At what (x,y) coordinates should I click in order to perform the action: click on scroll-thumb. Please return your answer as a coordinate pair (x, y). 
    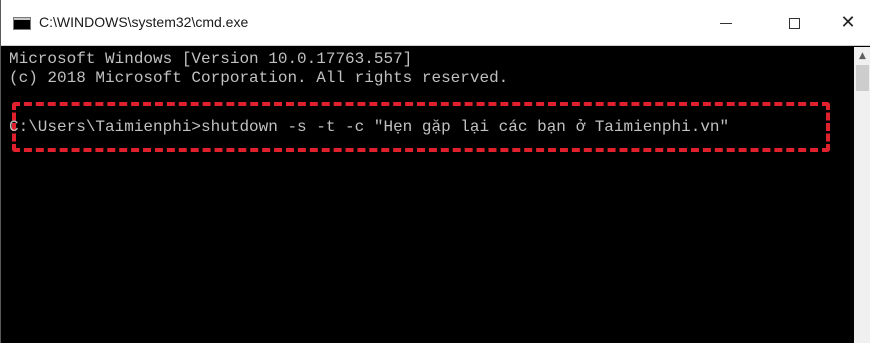
    Looking at the image, I should click on (862, 78).